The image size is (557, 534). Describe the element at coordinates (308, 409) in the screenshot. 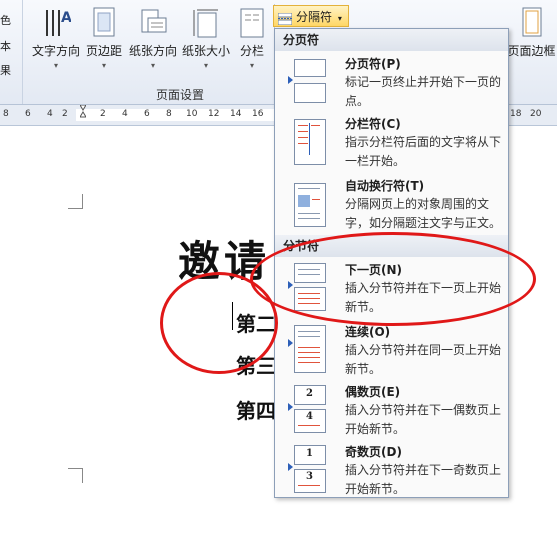

I see `even-page-icon: 2 4` at that location.